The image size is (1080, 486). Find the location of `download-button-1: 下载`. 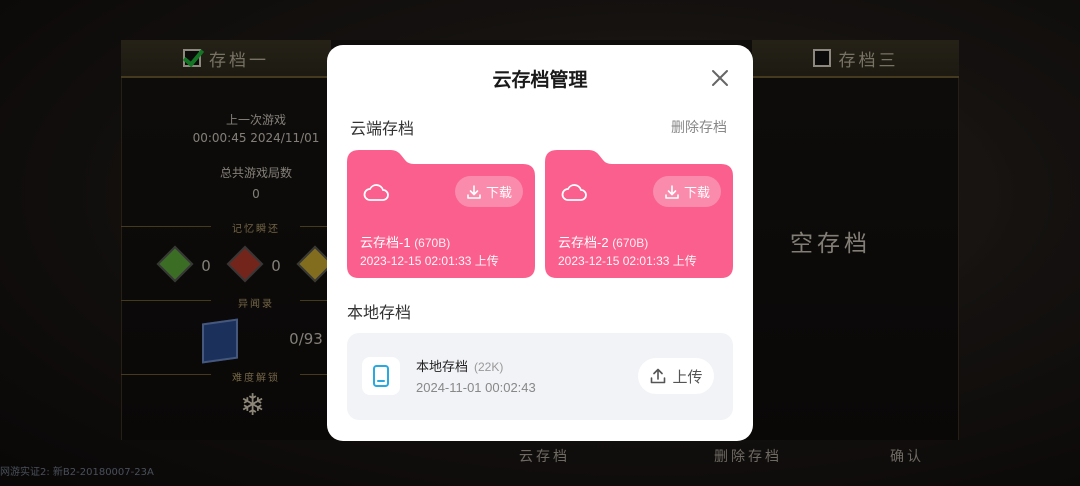

download-button-1: 下载 is located at coordinates (489, 191).